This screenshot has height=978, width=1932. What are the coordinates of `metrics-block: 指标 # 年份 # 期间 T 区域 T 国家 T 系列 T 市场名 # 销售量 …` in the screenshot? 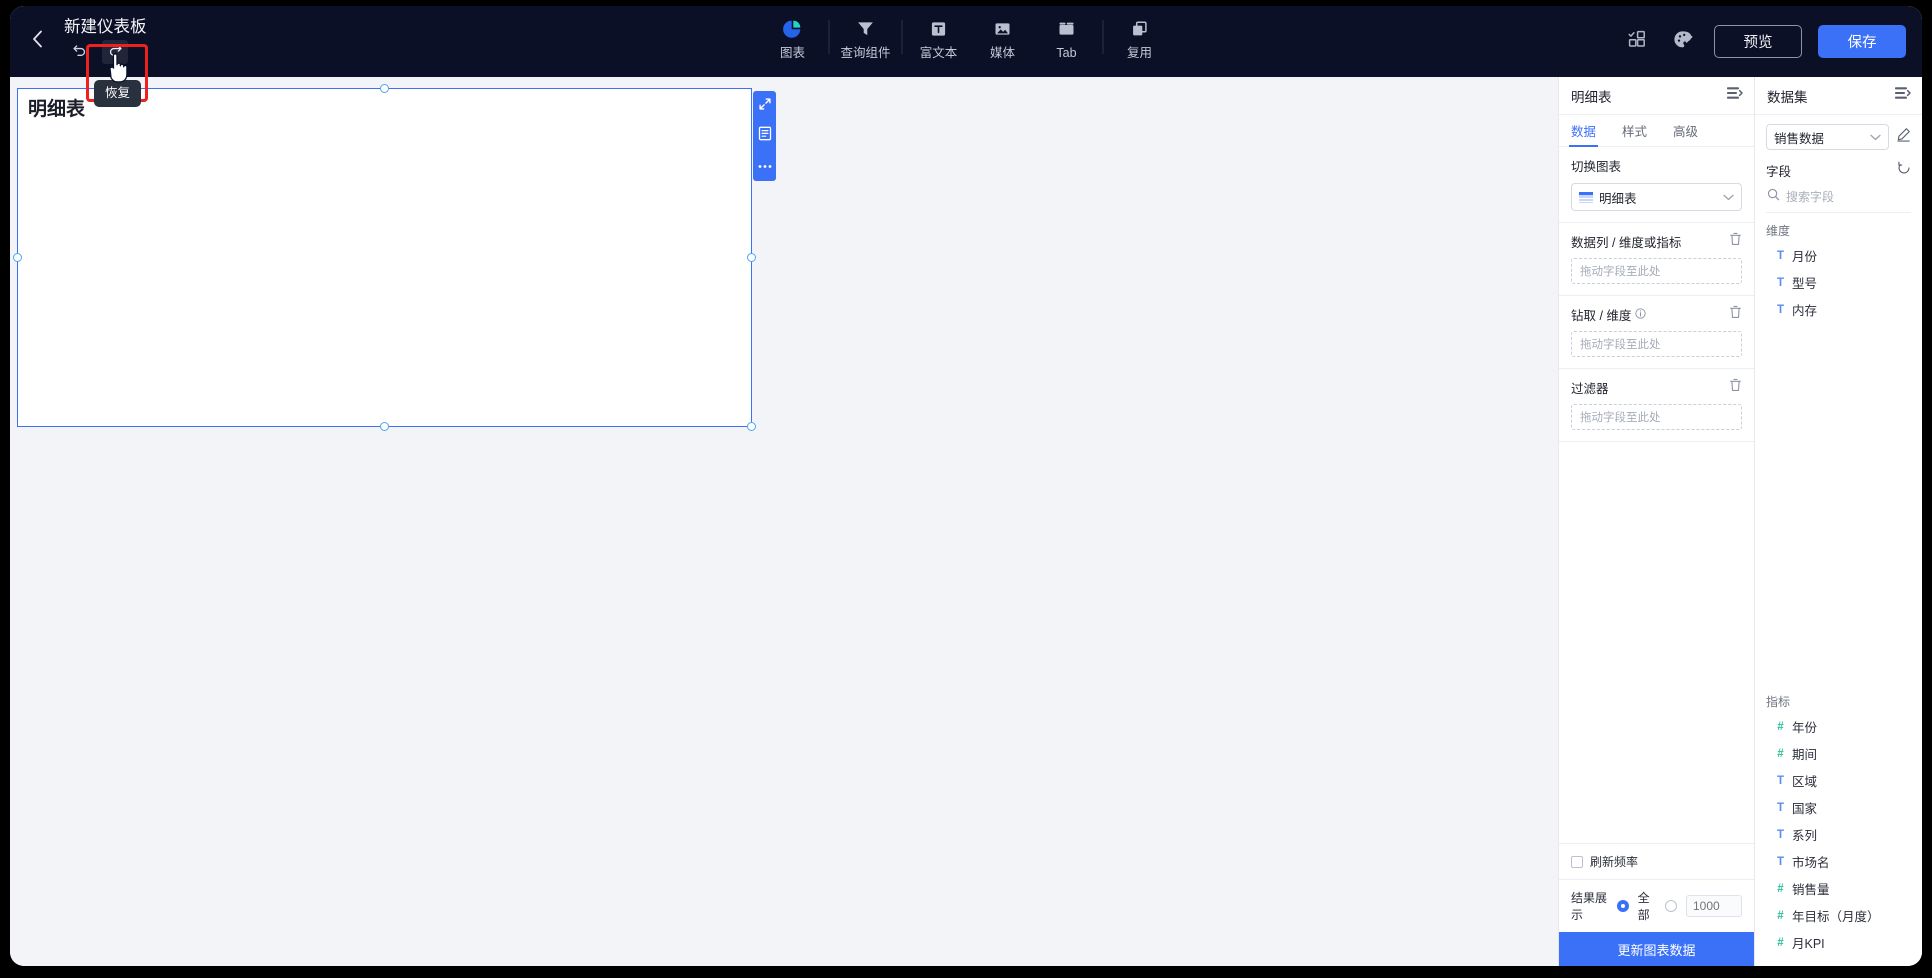 It's located at (1838, 825).